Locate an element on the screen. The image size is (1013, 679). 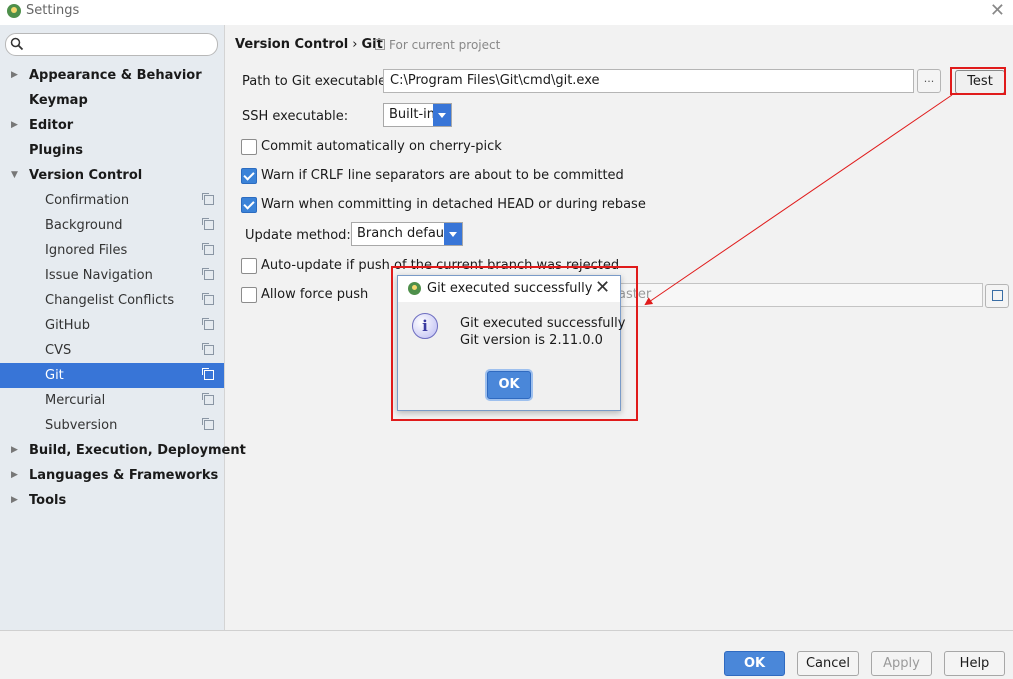
dialog-highlight-box is located at coordinates (514, 343).